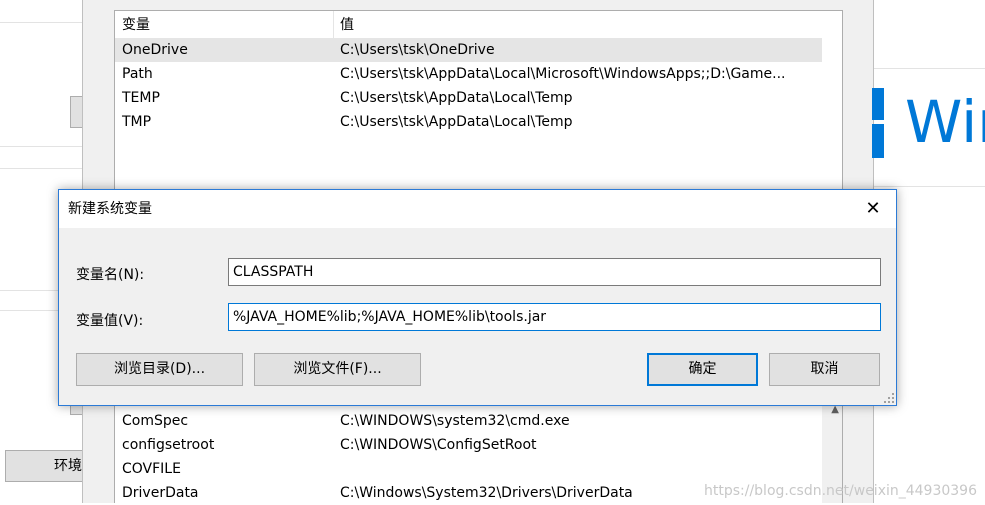 This screenshot has width=985, height=505. What do you see at coordinates (43, 466) in the screenshot?
I see `environment-variables-button: 环境` at bounding box center [43, 466].